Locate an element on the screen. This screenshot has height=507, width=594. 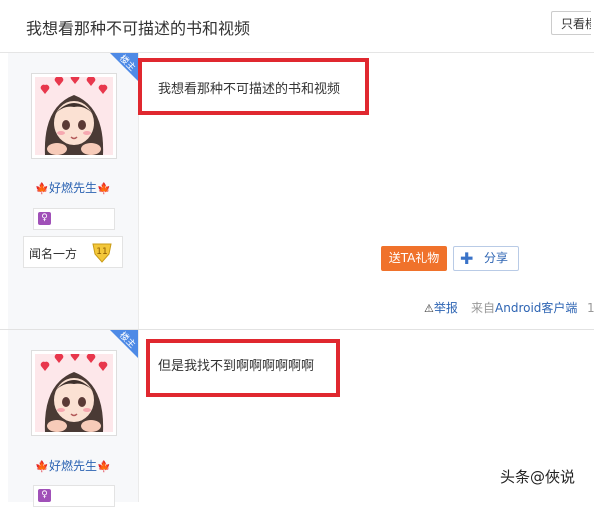
level-shield-icon: 11 is located at coordinates (102, 252).